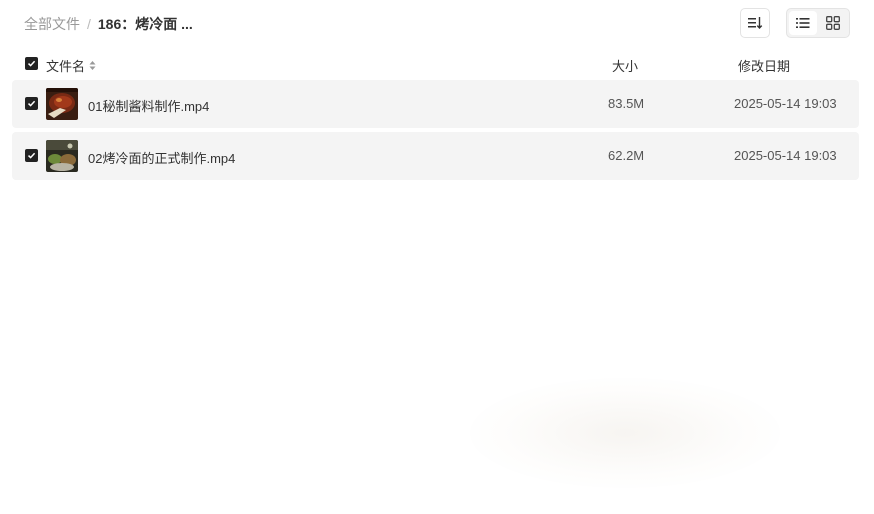 The height and width of the screenshot is (514, 874). I want to click on background-glow, so click(625, 433).